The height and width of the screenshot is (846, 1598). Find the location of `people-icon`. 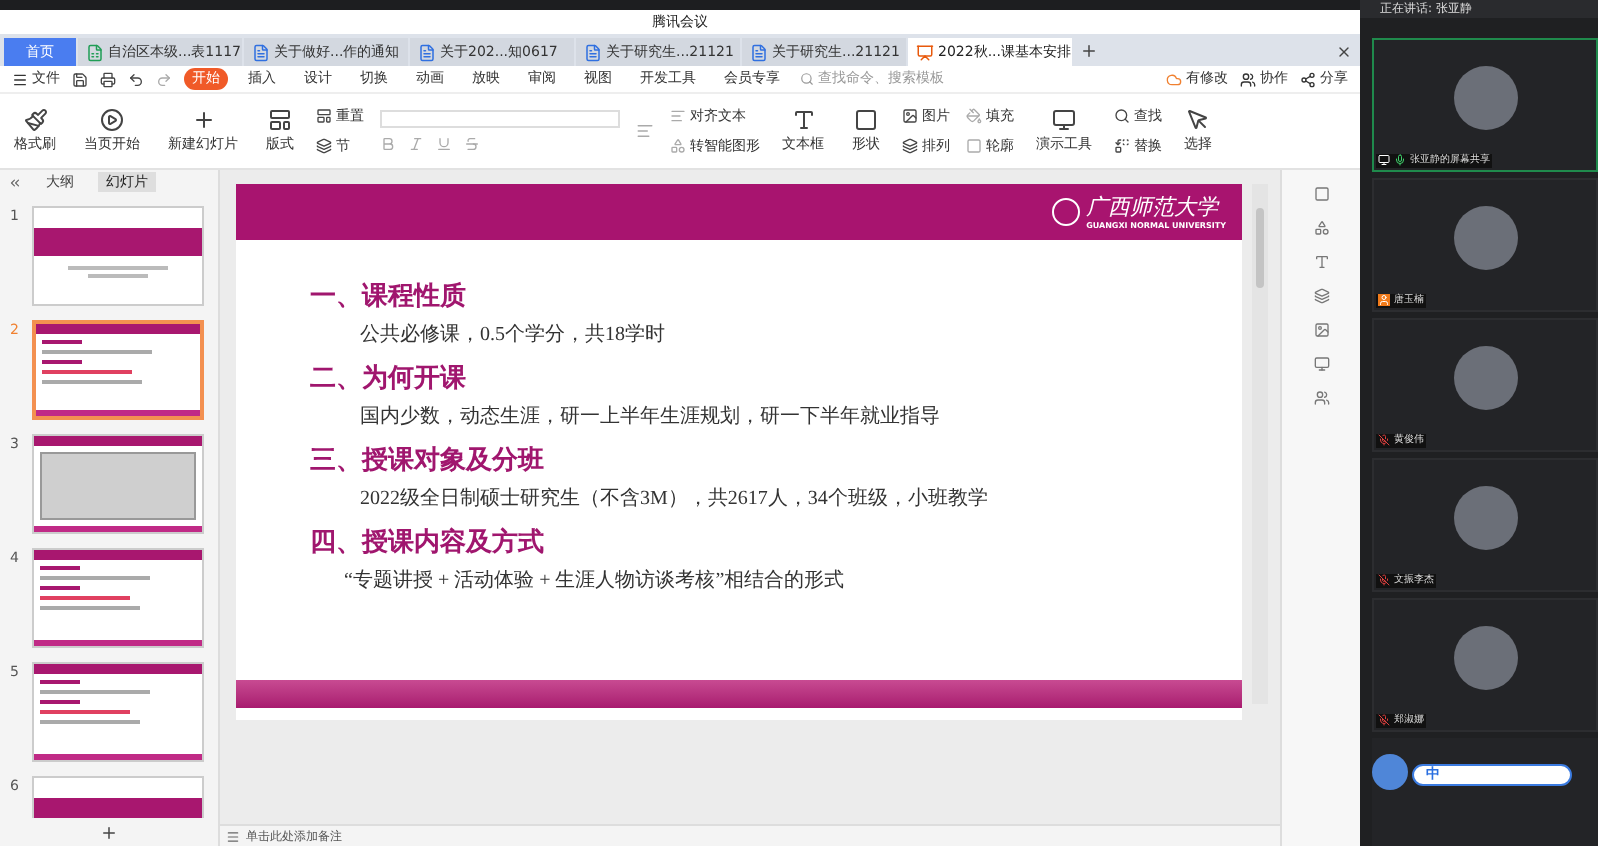

people-icon is located at coordinates (1248, 79).